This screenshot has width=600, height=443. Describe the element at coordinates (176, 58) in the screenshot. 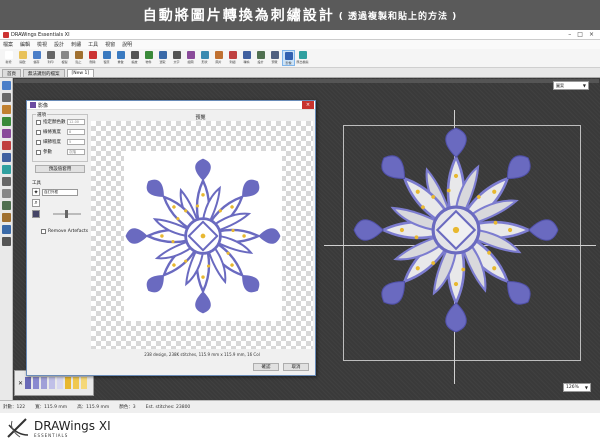

I see `toolbar-button: 文字` at that location.